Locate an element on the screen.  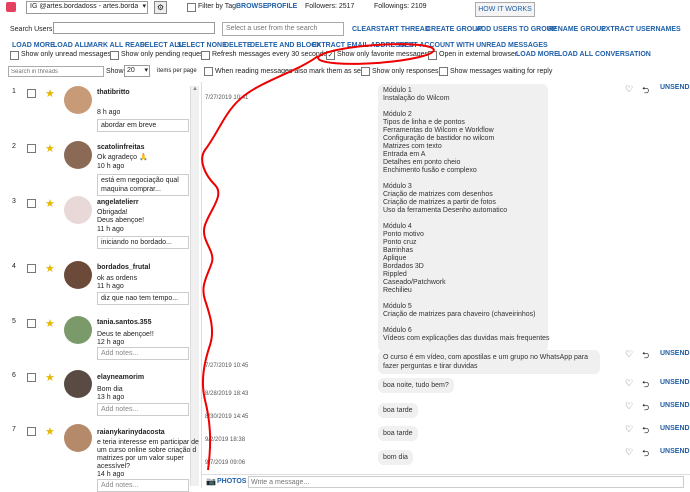
red-bracket-annotation is located at coordinates (260, 263).